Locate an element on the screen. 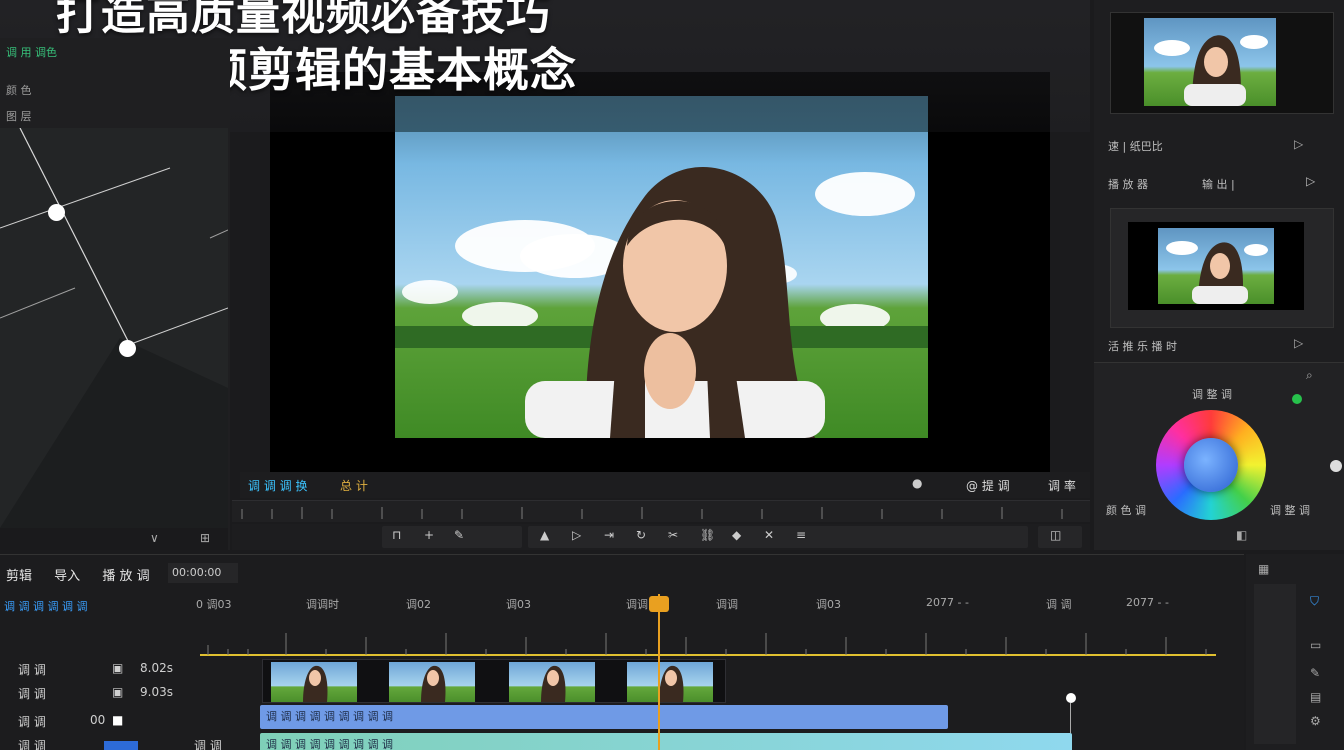 The image size is (1344, 750). monitor-toolbar: ⊓ + ✎ ▲ ▷ ⇥ ↻ ✂ ⛓ ◆ ✕ ≡ ◫ is located at coordinates (661, 537).